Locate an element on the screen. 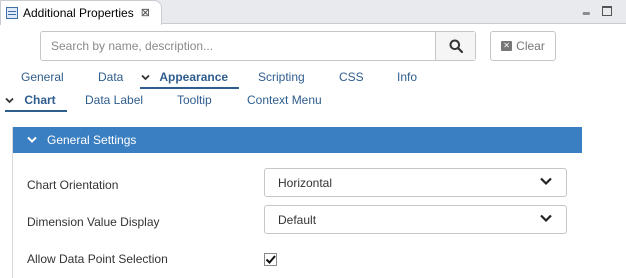 The height and width of the screenshot is (278, 626). tab-scripting: Scripting is located at coordinates (281, 77).